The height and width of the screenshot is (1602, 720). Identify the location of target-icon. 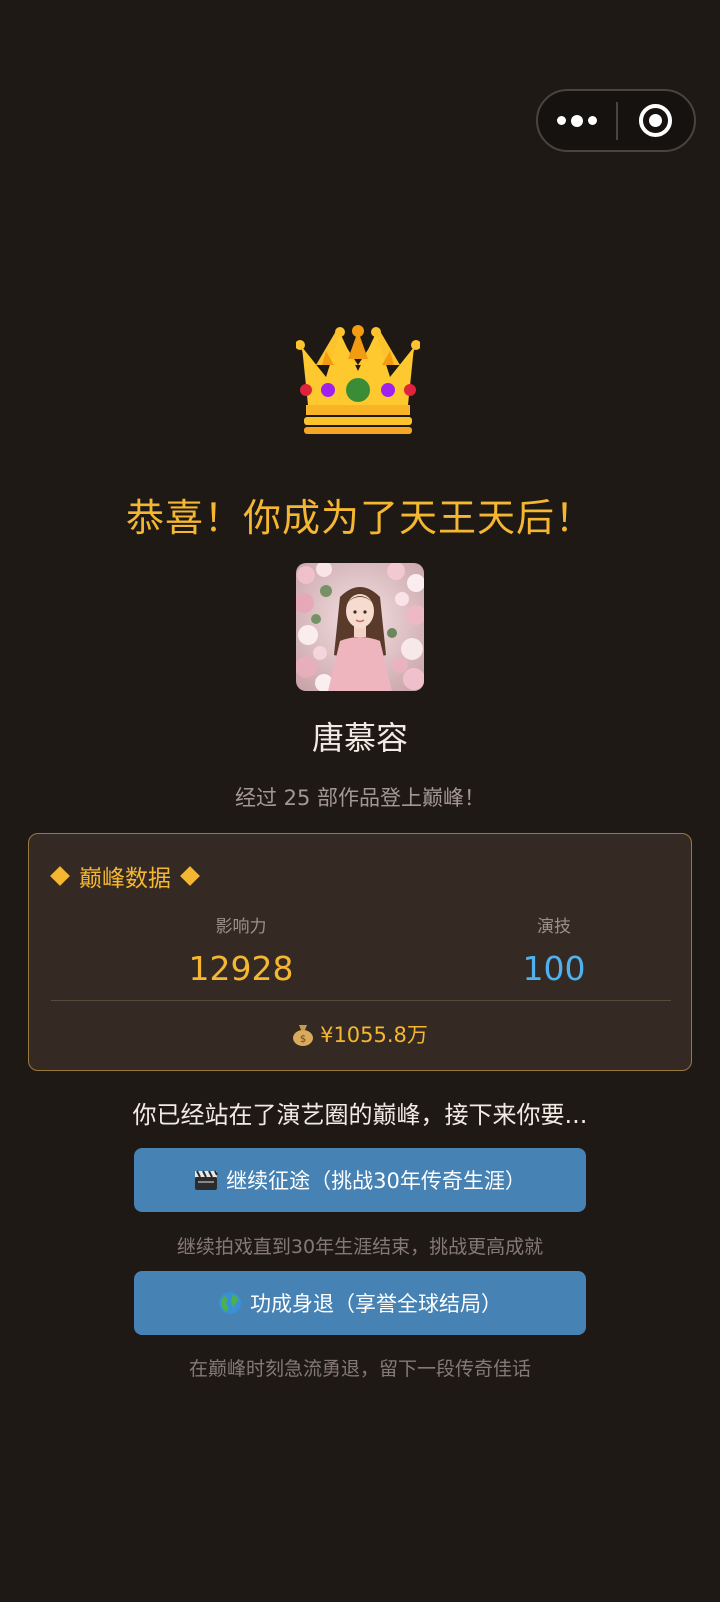
(656, 120).